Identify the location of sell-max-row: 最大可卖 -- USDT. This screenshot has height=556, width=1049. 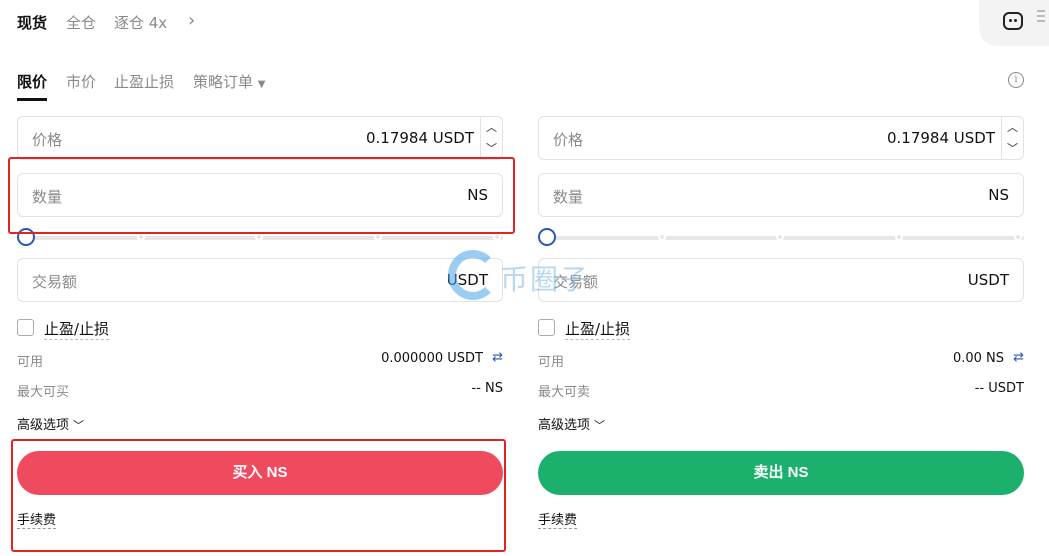
(781, 390).